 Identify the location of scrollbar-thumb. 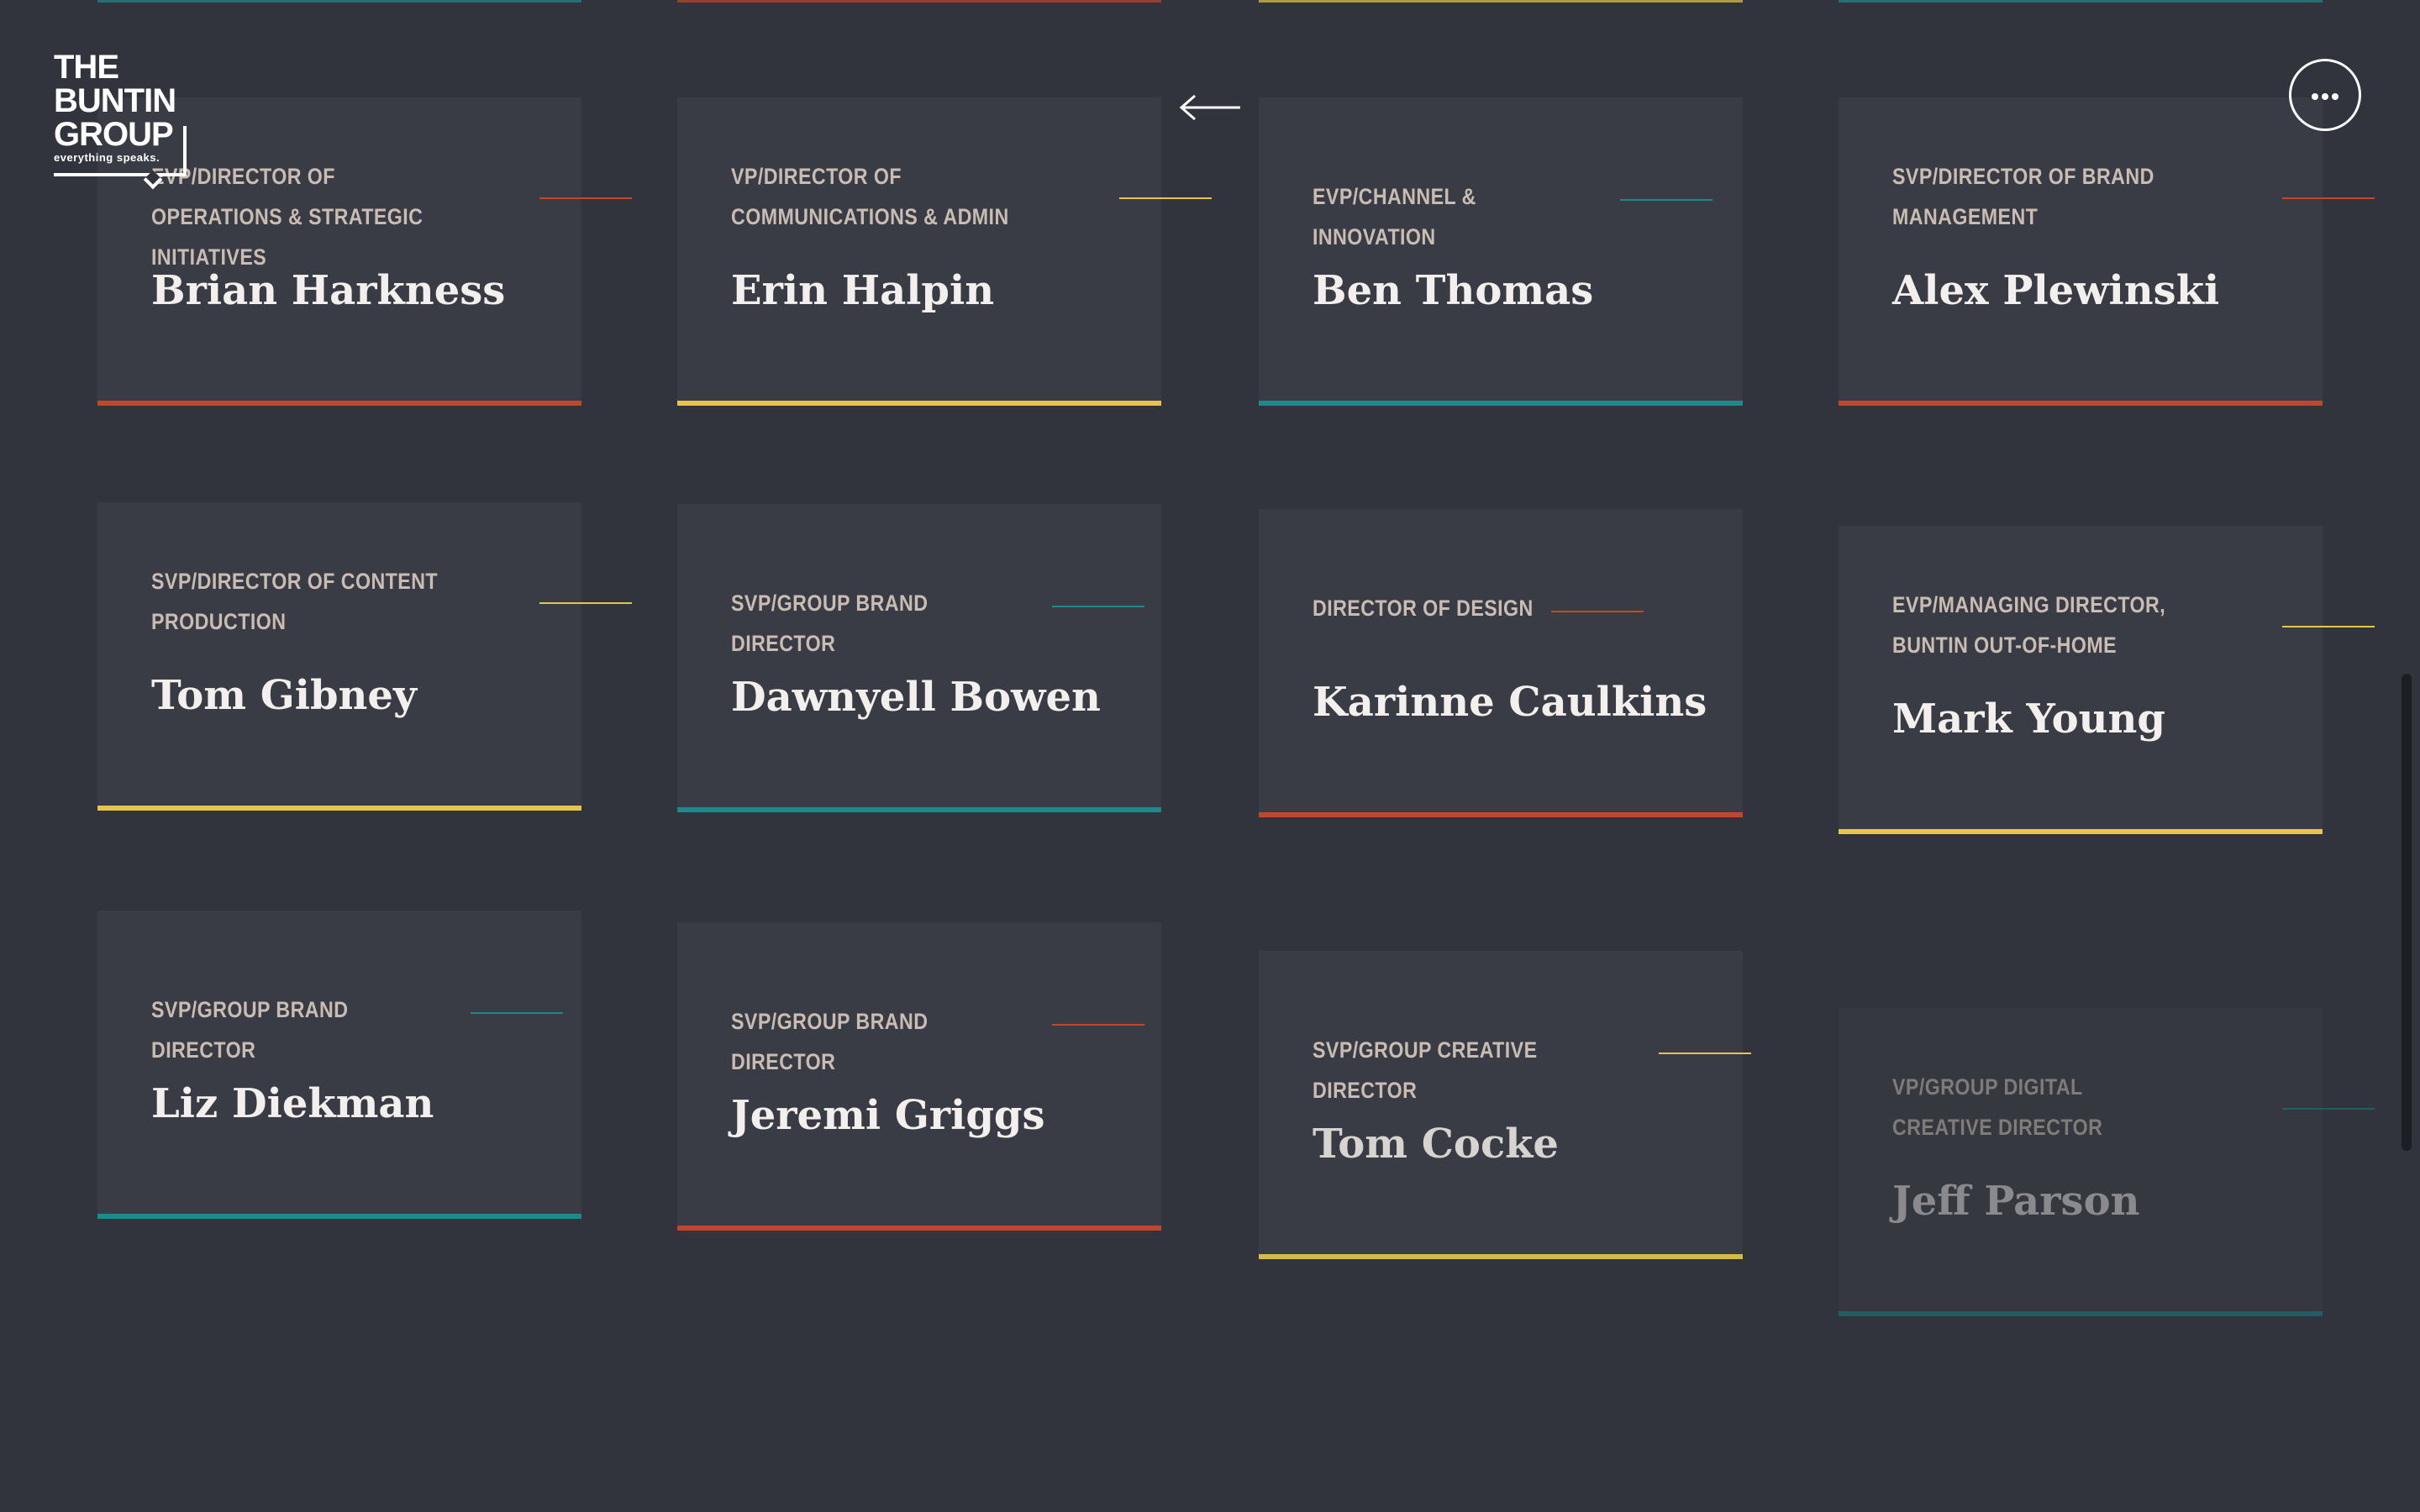
(2407, 912).